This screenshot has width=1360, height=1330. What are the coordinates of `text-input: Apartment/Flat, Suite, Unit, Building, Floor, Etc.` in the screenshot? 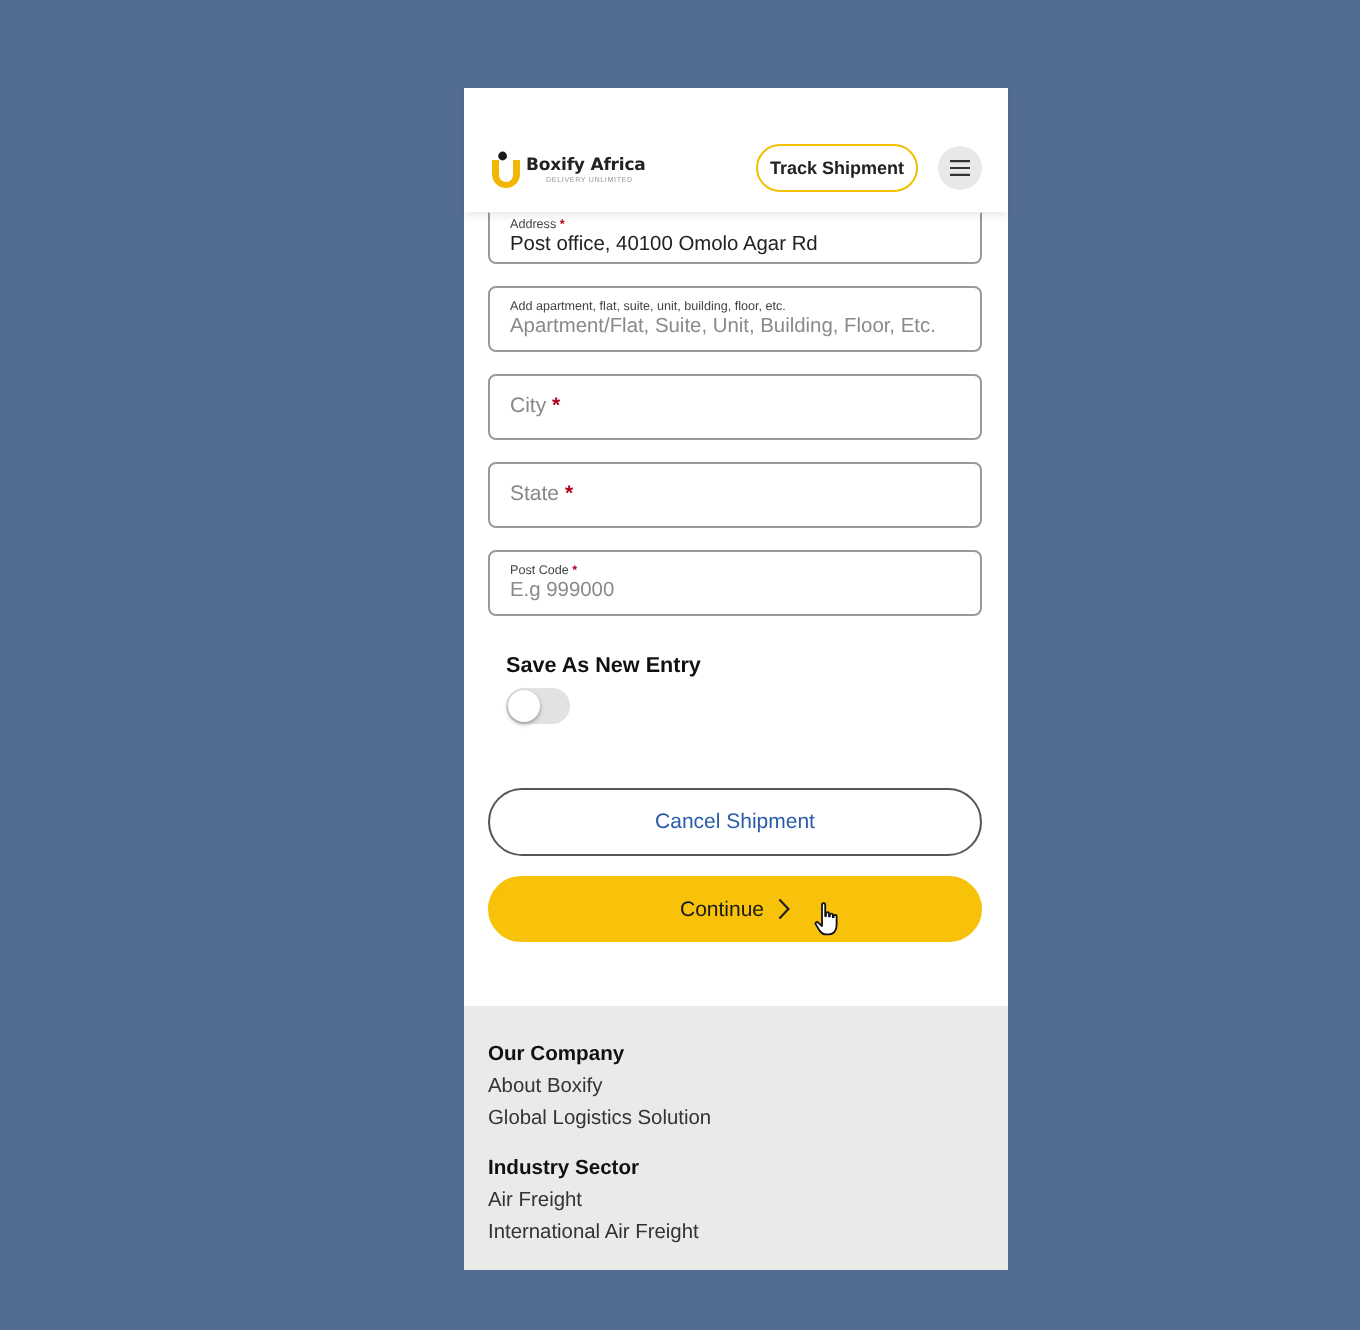 It's located at (735, 326).